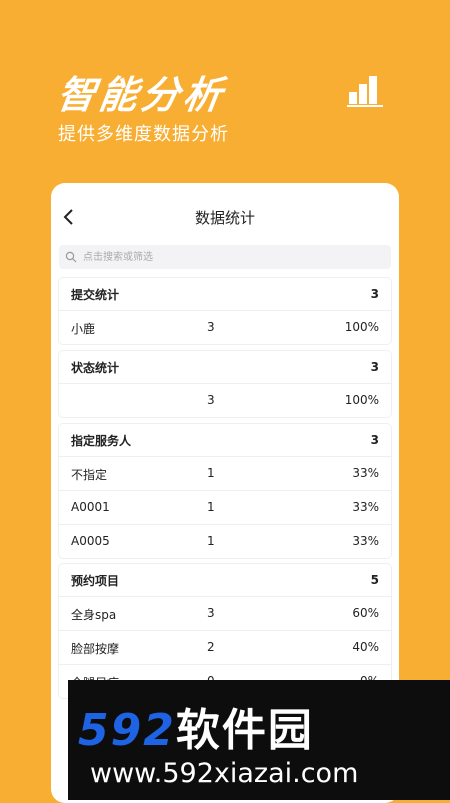 The width and height of the screenshot is (450, 803). I want to click on table-row: 小鹿 3 100%, so click(225, 327).